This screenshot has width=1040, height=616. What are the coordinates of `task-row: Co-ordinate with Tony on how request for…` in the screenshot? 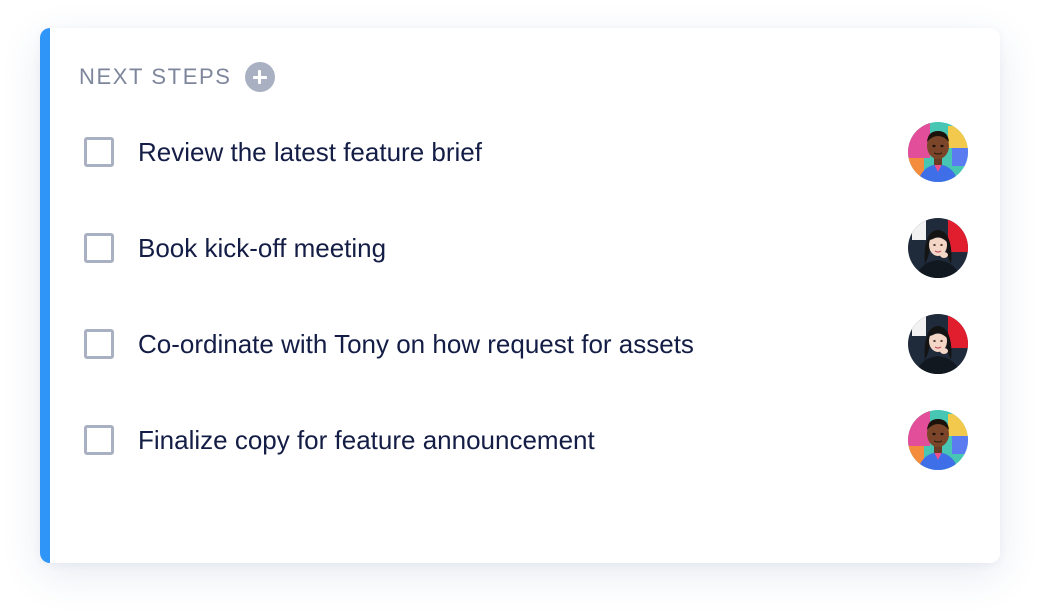 It's located at (526, 344).